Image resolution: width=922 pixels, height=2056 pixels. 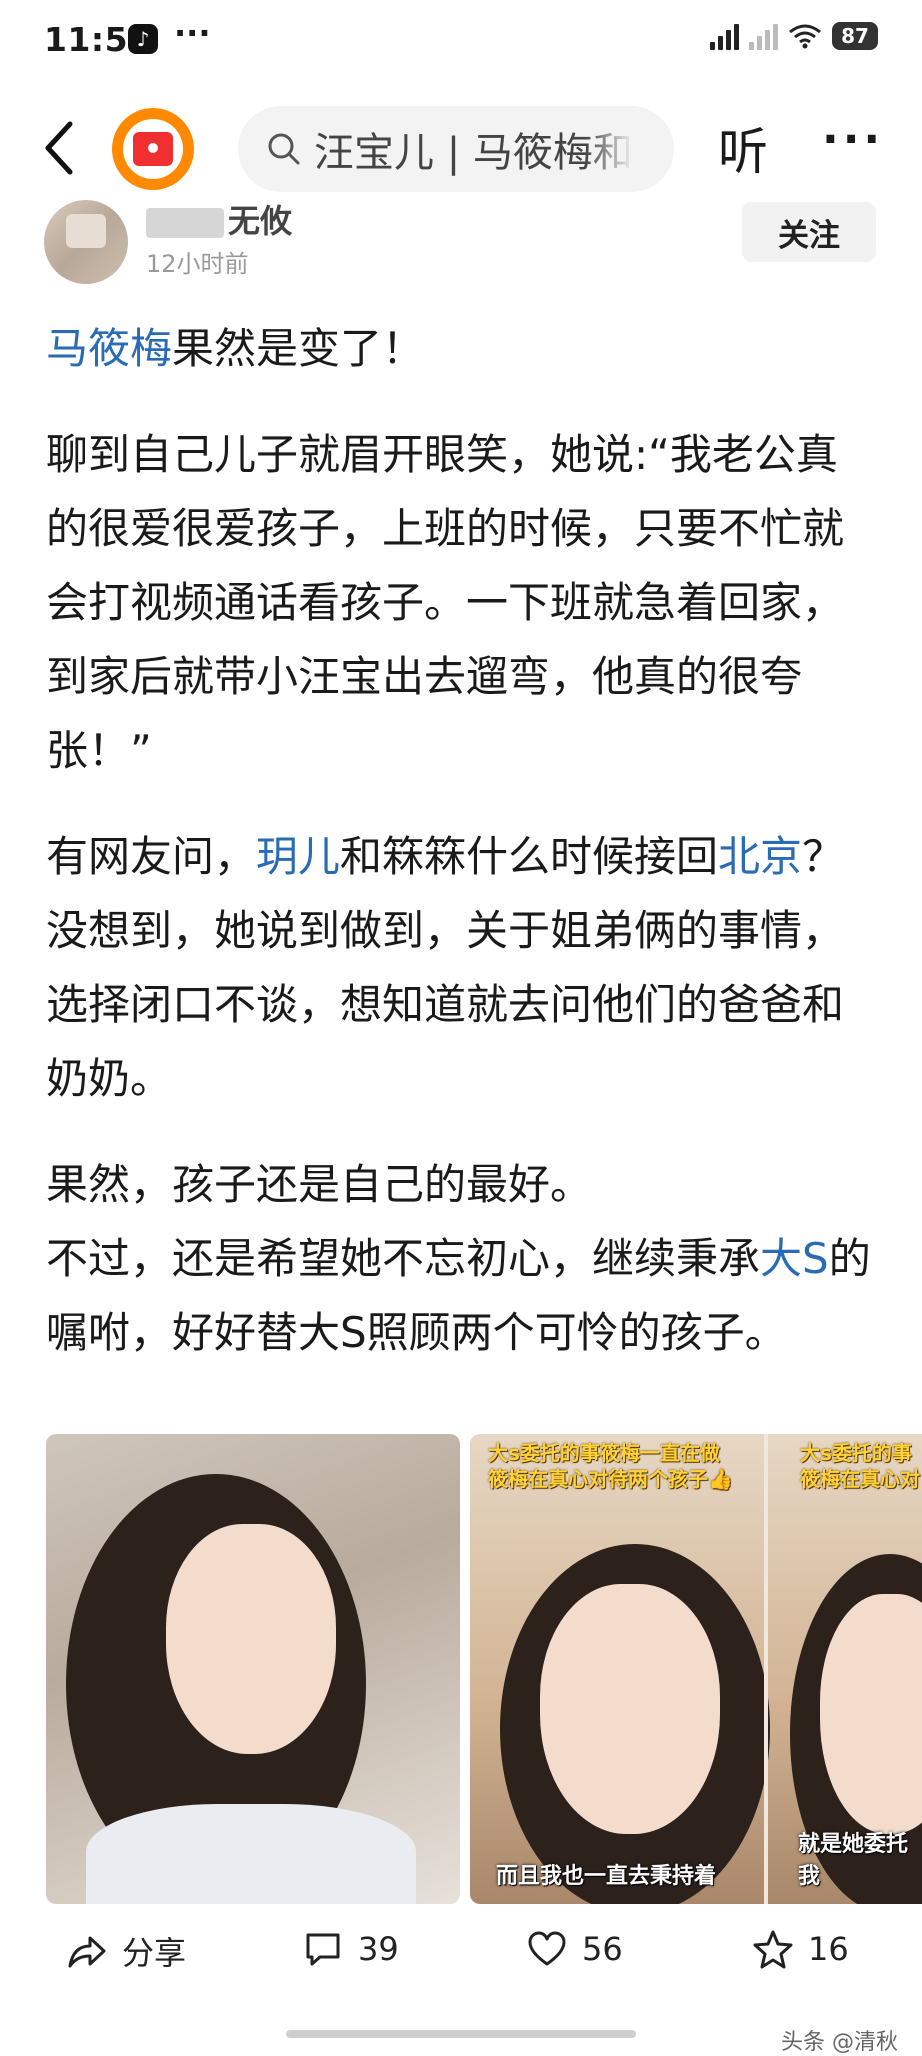 What do you see at coordinates (192, 33) in the screenshot?
I see `status-more-icon: ···` at bounding box center [192, 33].